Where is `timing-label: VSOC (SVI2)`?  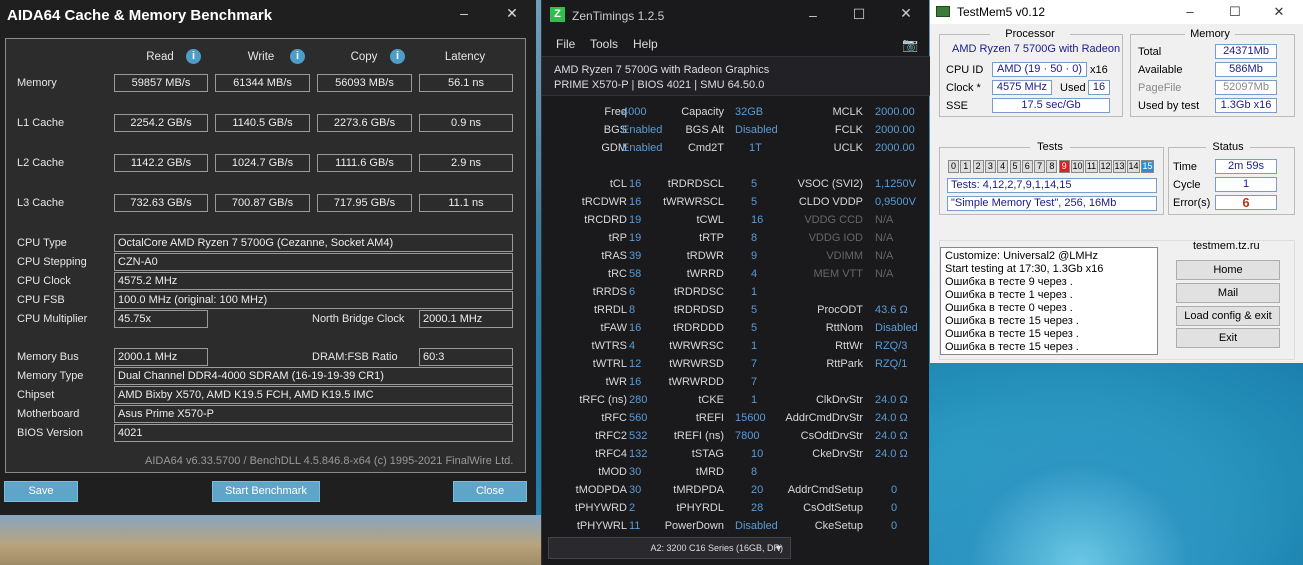
timing-label: VSOC (SVI2) is located at coordinates (830, 184).